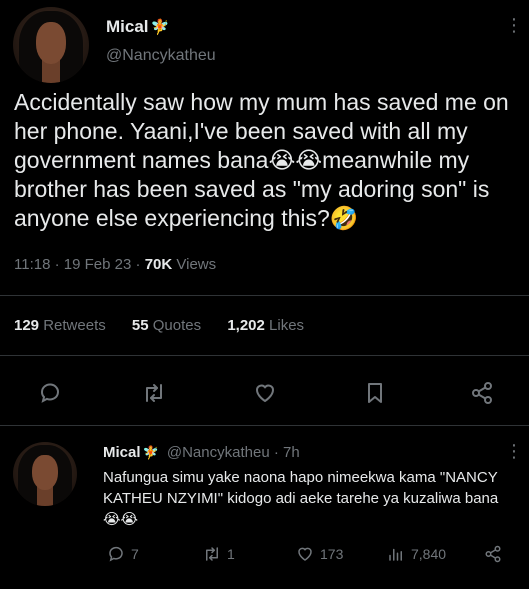  I want to click on likes-label: Likes, so click(286, 325).